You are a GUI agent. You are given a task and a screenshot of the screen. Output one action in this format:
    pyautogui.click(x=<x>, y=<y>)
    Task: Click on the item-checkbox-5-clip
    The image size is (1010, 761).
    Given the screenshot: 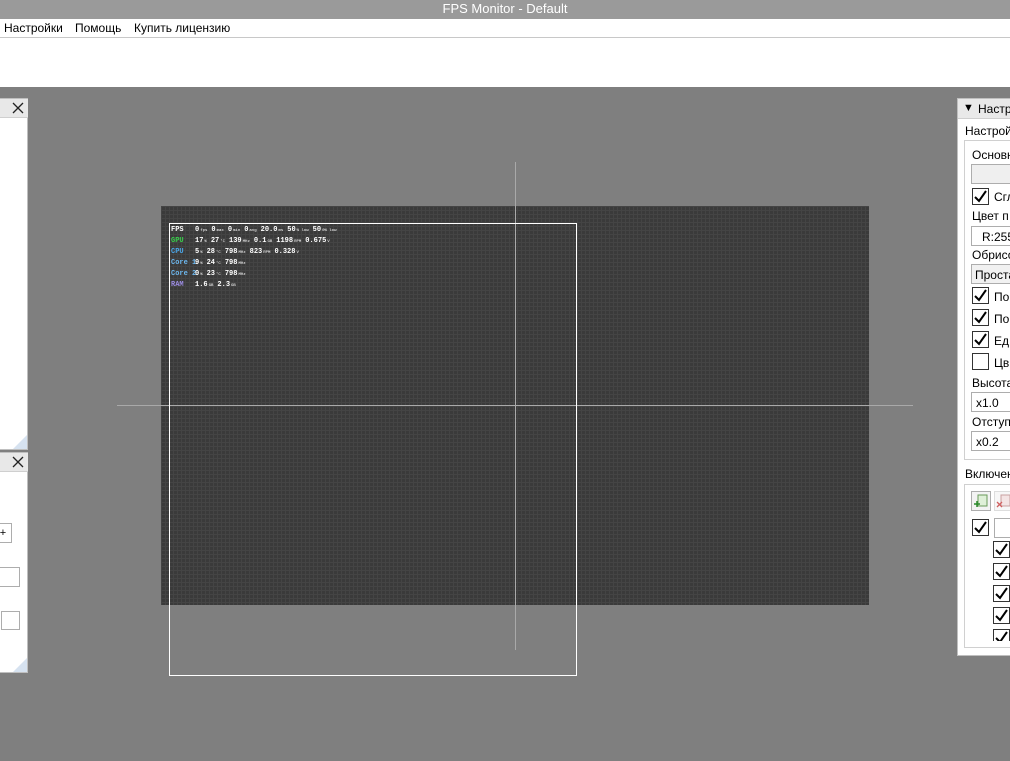 What is the action you would take?
    pyautogui.click(x=1001, y=635)
    